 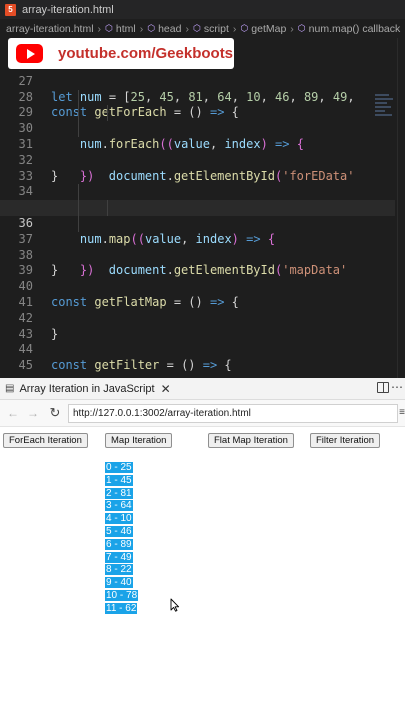 I want to click on code-line: 44 const getFilter = () => {, so click(x=197, y=349).